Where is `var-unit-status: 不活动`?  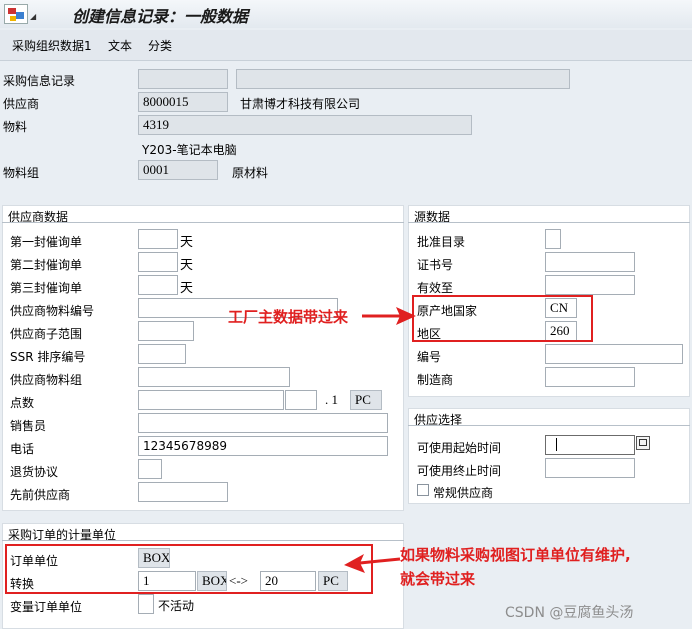 var-unit-status: 不活动 is located at coordinates (176, 606).